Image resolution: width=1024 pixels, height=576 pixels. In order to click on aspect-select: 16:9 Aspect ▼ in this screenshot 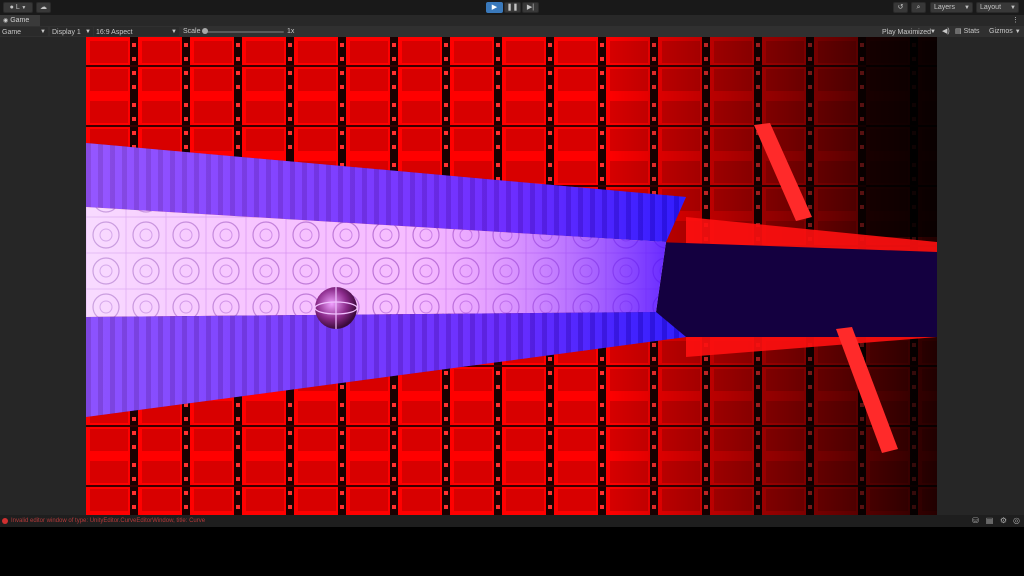, I will do `click(136, 31)`.